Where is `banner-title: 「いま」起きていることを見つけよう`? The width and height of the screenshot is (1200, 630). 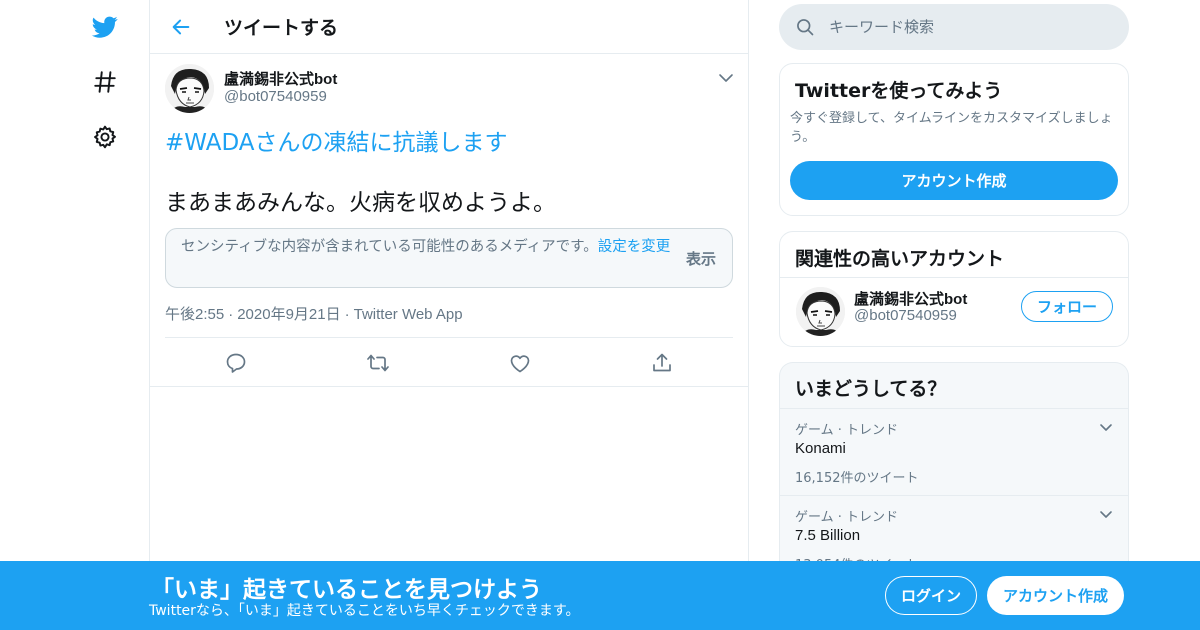
banner-title: 「いま」起きていることを見つけよう is located at coordinates (346, 590).